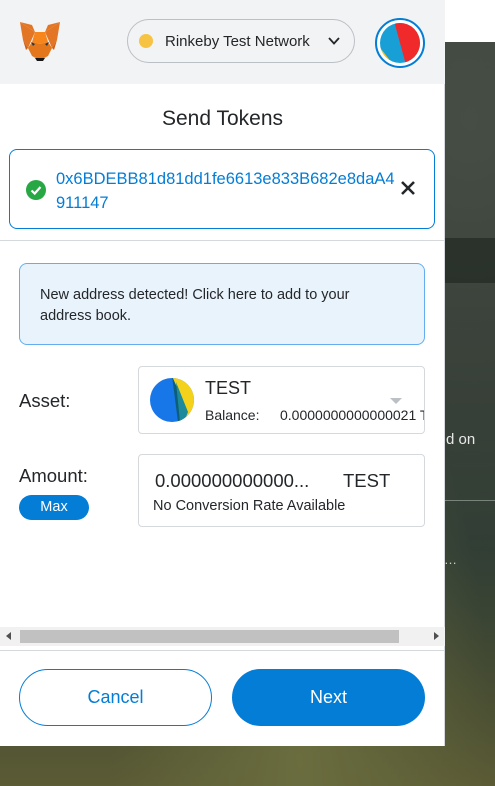  What do you see at coordinates (237, 41) in the screenshot?
I see `network-label: Rinkeby Test Network` at bounding box center [237, 41].